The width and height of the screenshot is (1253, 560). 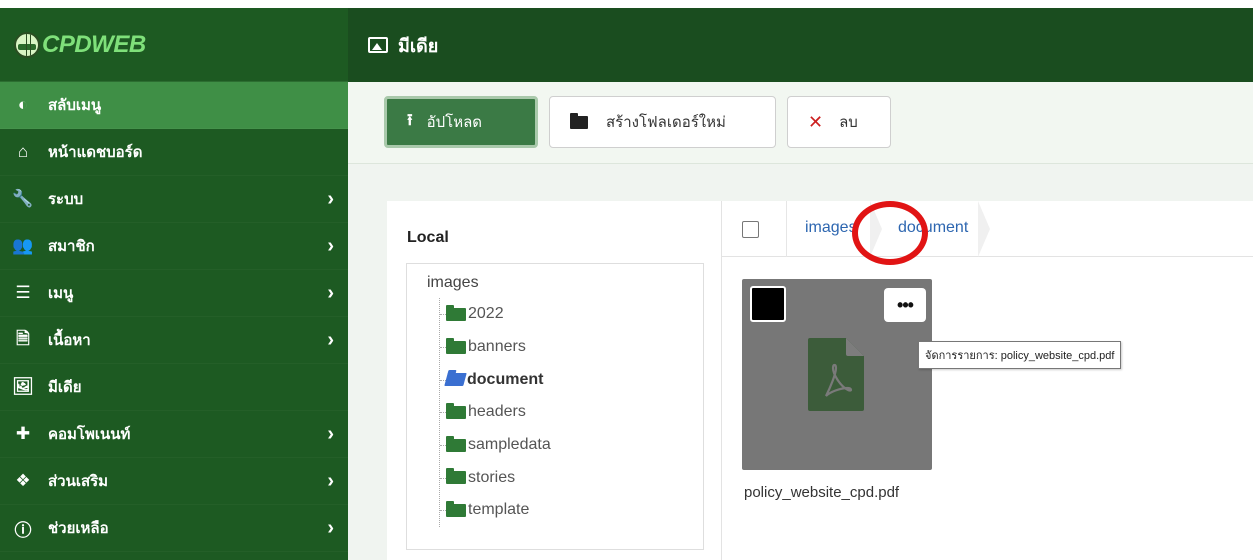 I want to click on sidebar-item-label: ระบบ, so click(x=66, y=199).